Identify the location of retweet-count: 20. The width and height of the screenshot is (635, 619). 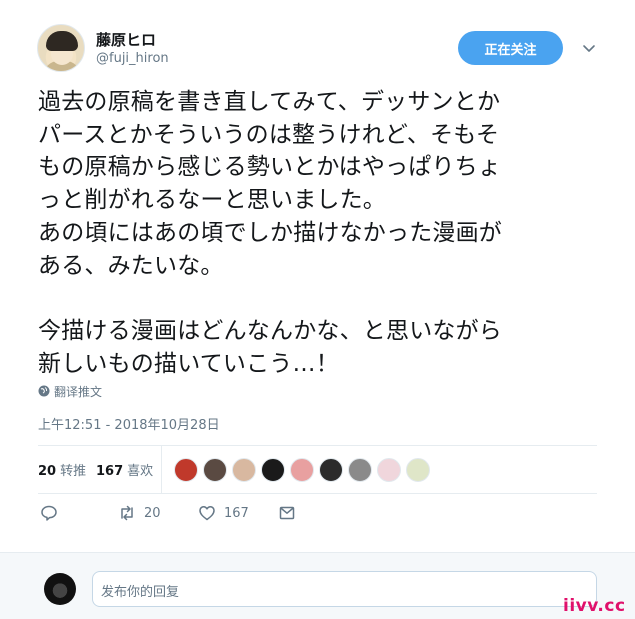
(152, 513).